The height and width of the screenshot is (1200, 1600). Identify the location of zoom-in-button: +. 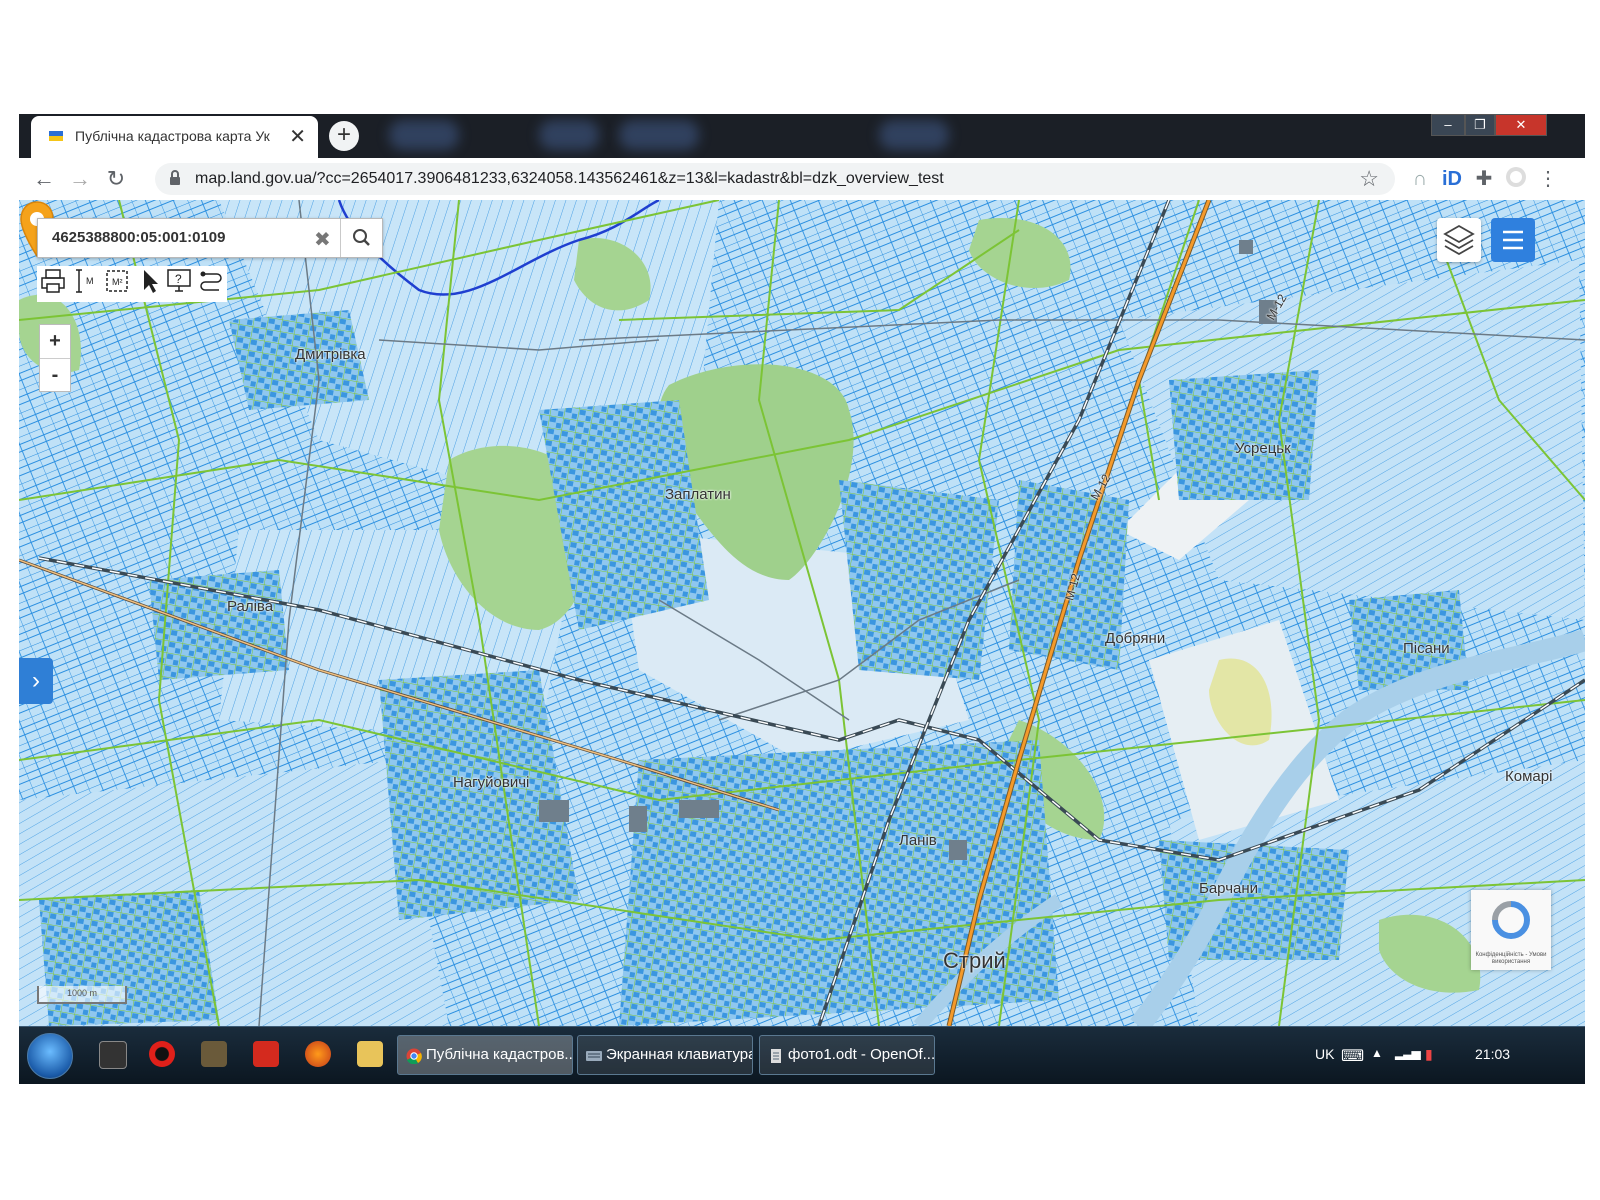
(55, 342).